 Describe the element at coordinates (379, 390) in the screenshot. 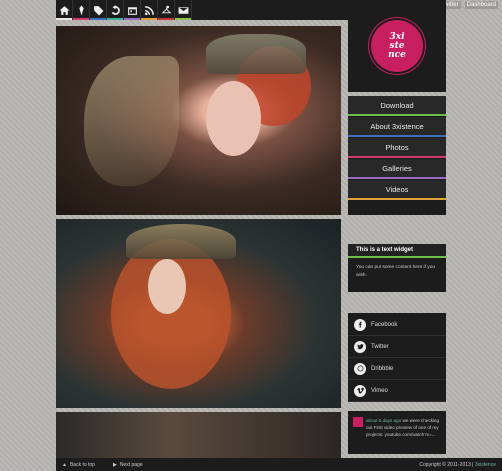

I see `social-label: Vimeo` at that location.